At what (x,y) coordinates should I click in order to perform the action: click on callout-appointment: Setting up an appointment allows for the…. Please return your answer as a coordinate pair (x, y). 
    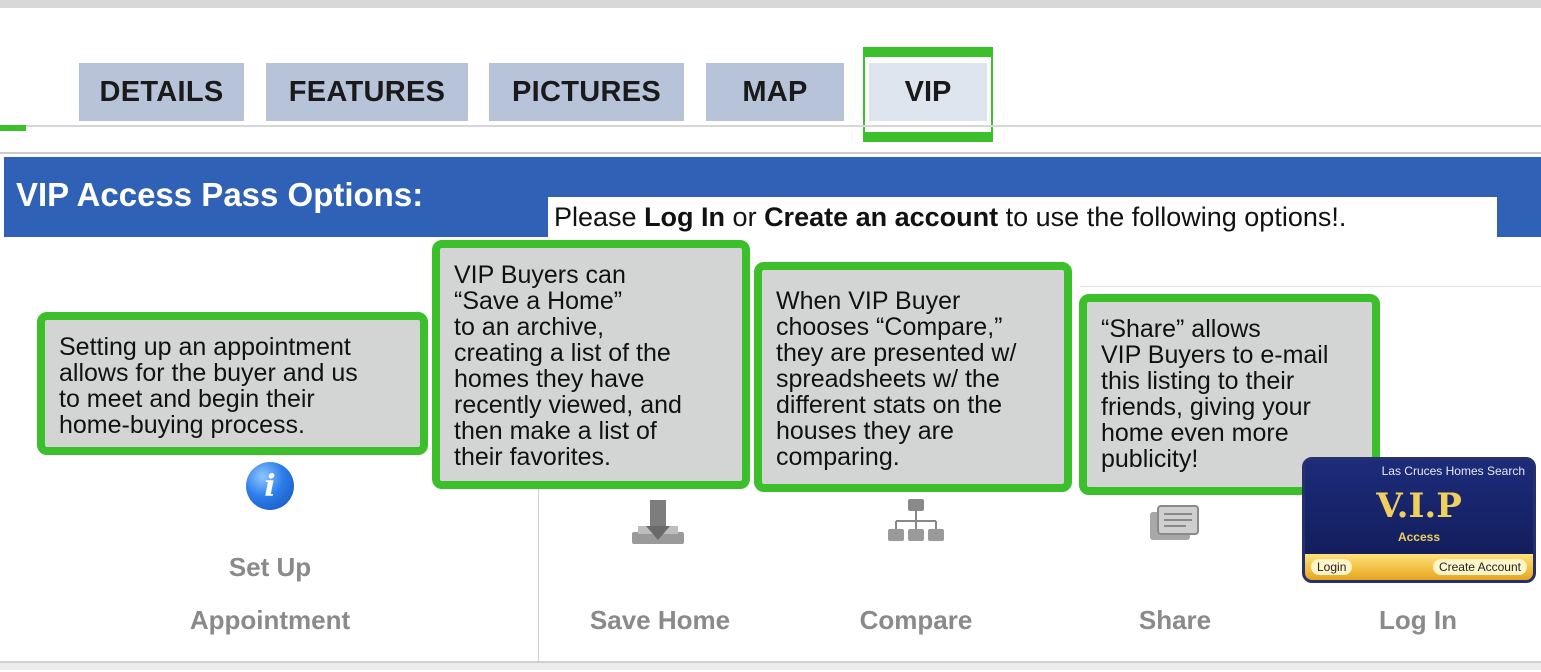
    Looking at the image, I should click on (232, 383).